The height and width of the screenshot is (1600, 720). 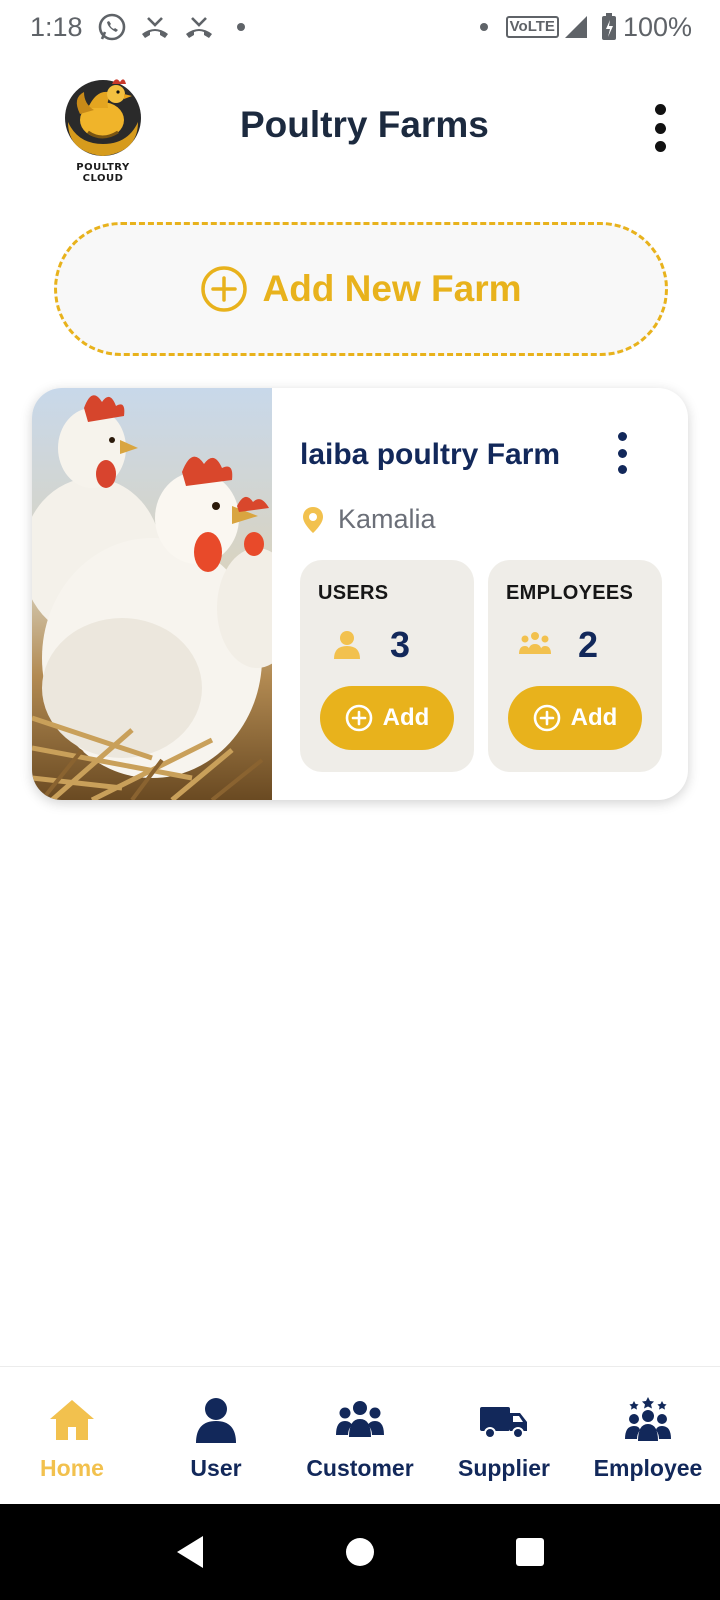 What do you see at coordinates (575, 666) in the screenshot?
I see `employees-stat-box: EMPLOYEES 2 Add` at bounding box center [575, 666].